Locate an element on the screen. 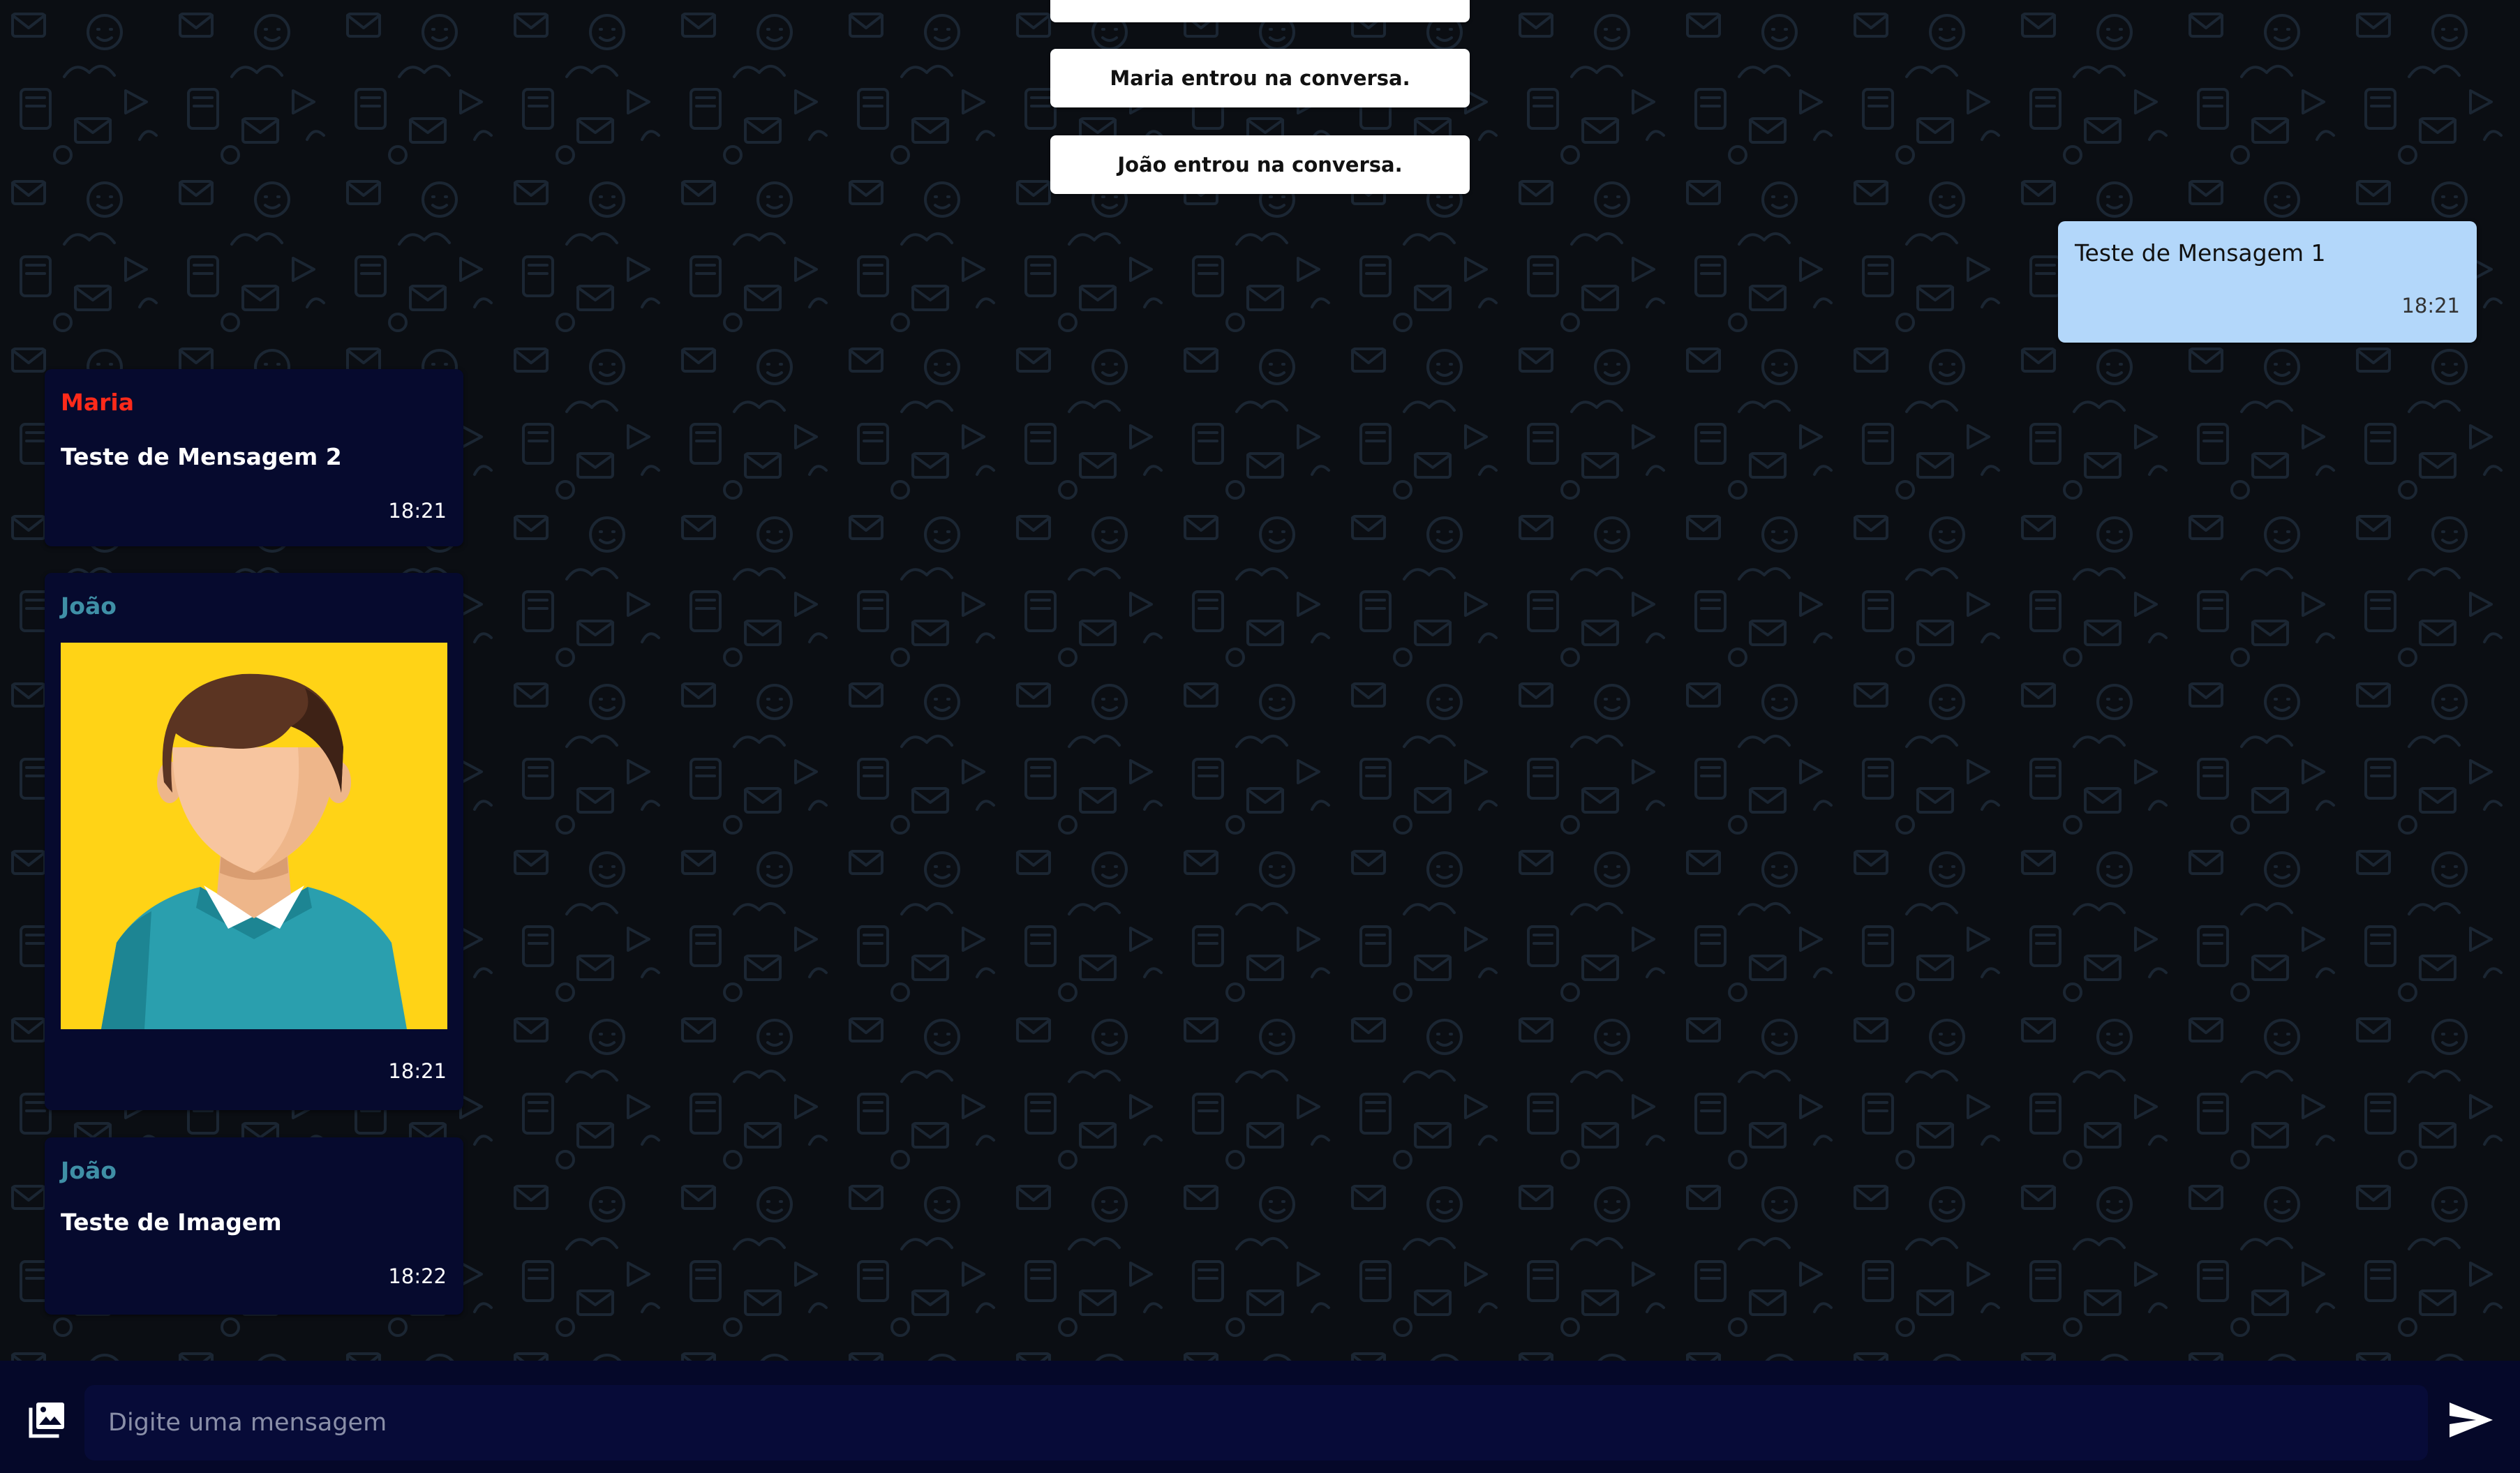 The image size is (2520, 1473). send-button is located at coordinates (2471, 1420).